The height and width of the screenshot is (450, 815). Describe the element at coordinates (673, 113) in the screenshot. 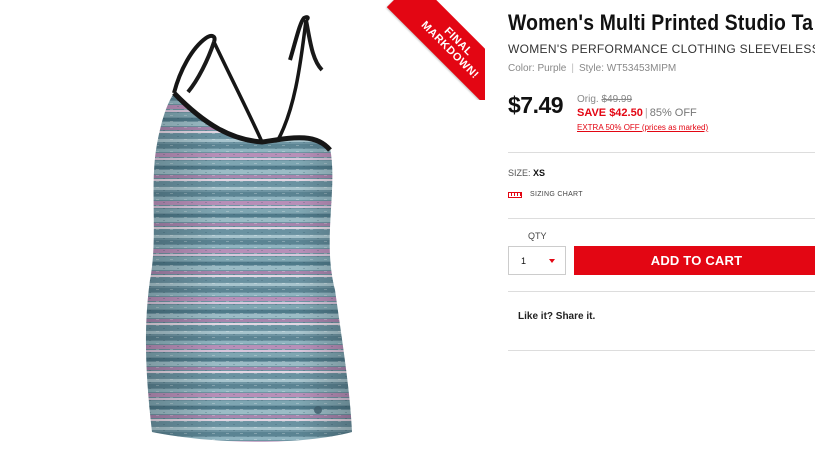

I see `percent-off: 85% OFF` at that location.